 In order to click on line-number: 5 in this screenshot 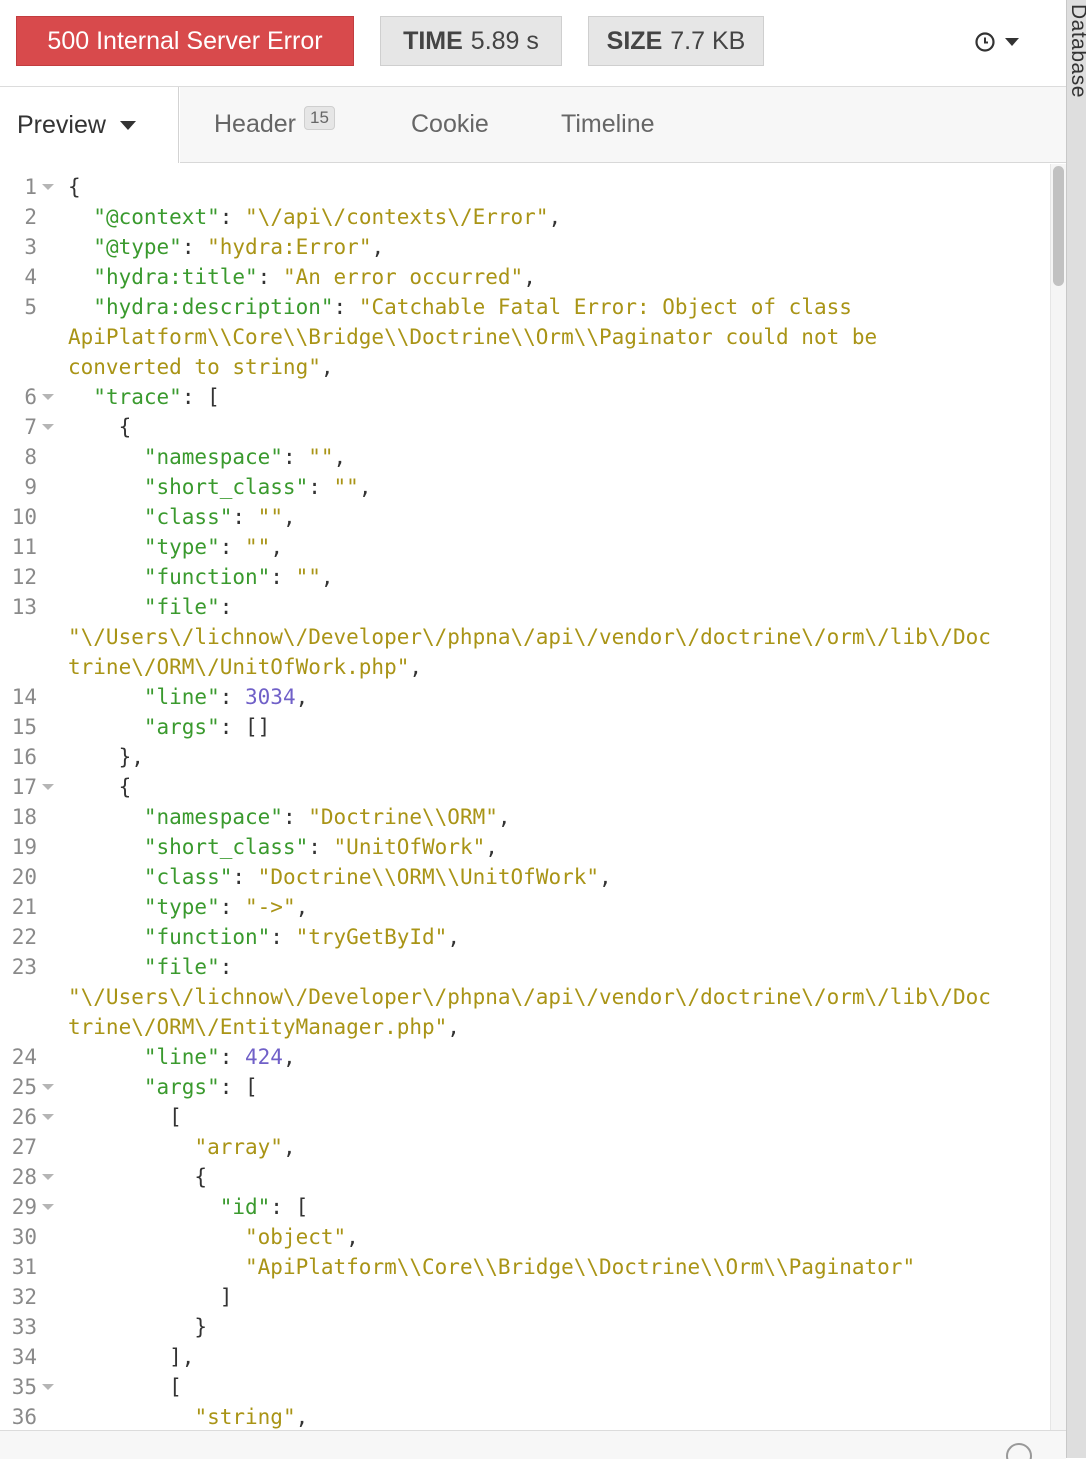, I will do `click(30, 307)`.